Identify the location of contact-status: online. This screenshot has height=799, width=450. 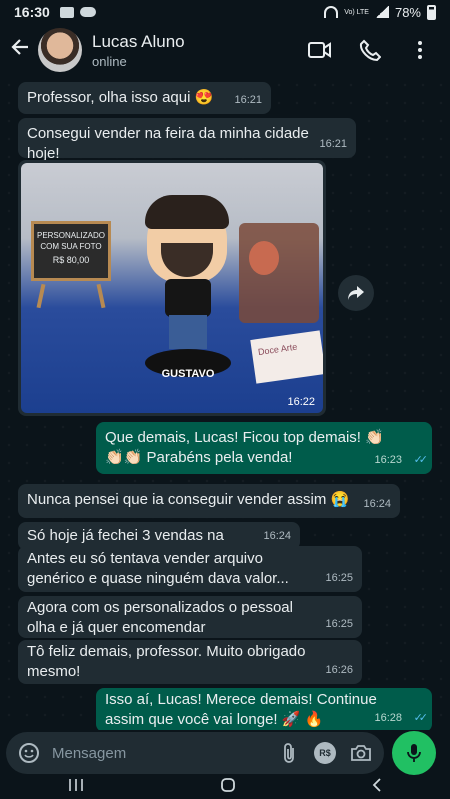
(109, 61).